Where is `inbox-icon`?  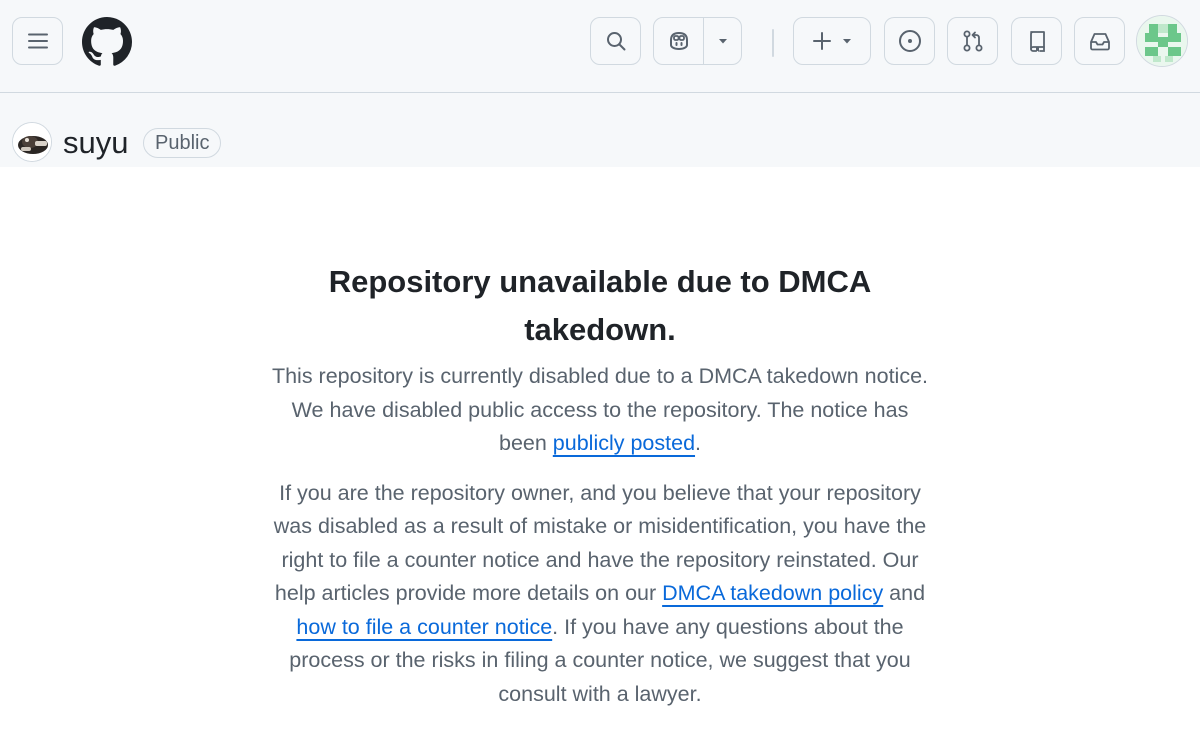
inbox-icon is located at coordinates (1100, 41).